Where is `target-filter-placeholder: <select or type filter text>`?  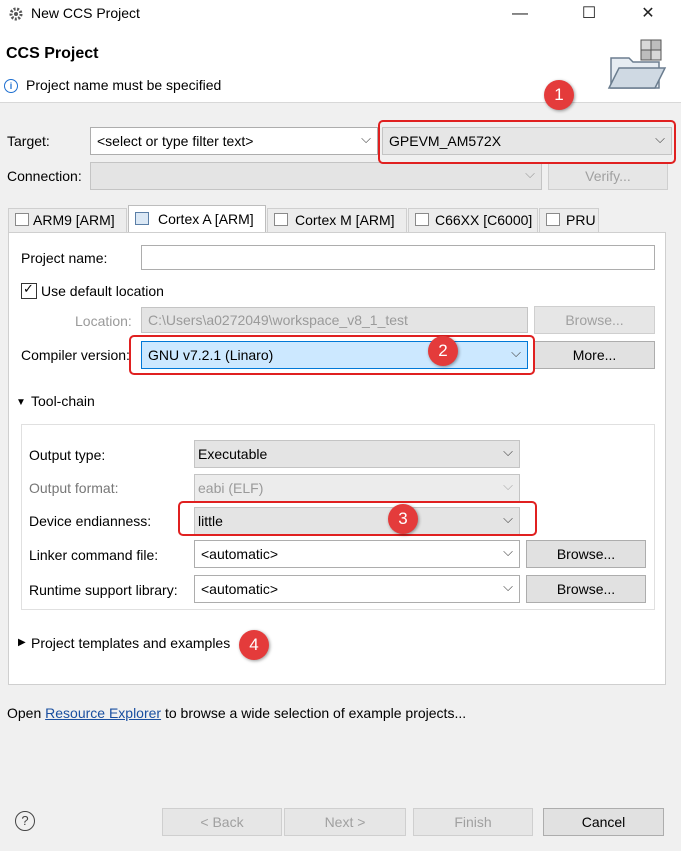 target-filter-placeholder: <select or type filter text> is located at coordinates (175, 141).